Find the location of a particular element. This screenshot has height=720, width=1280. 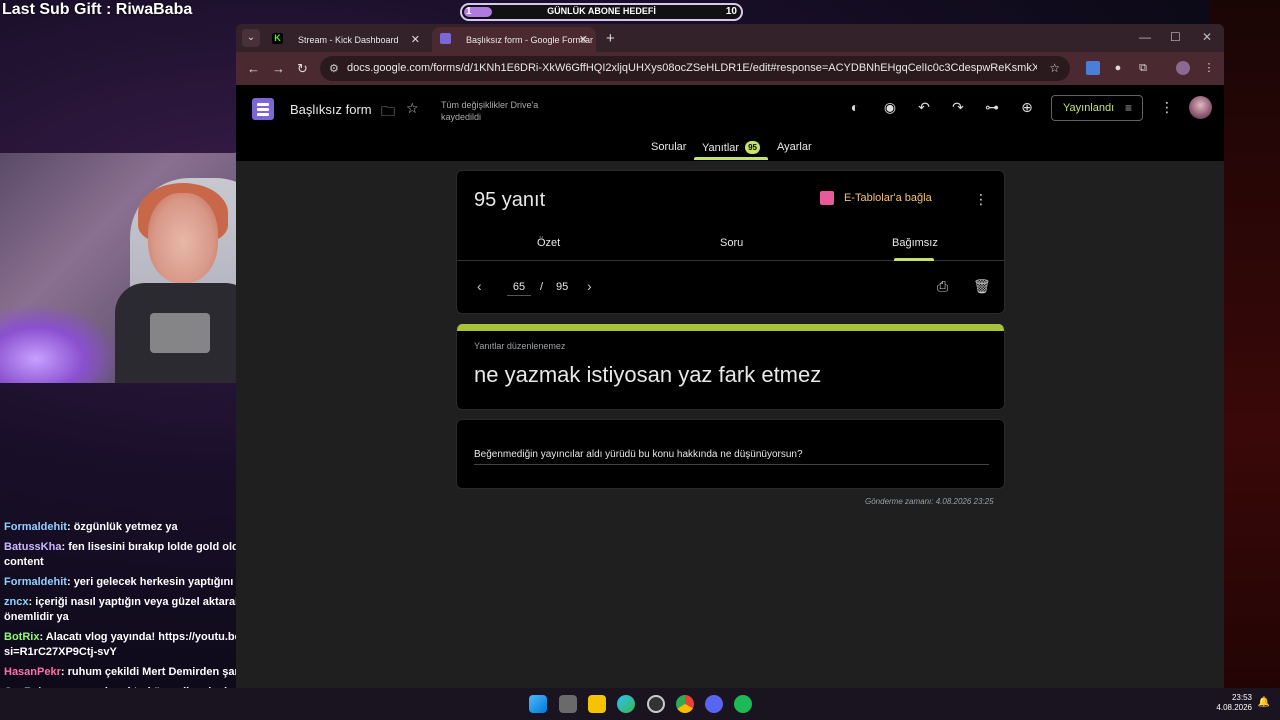

sub-goal-end: 10 is located at coordinates (731, 11).